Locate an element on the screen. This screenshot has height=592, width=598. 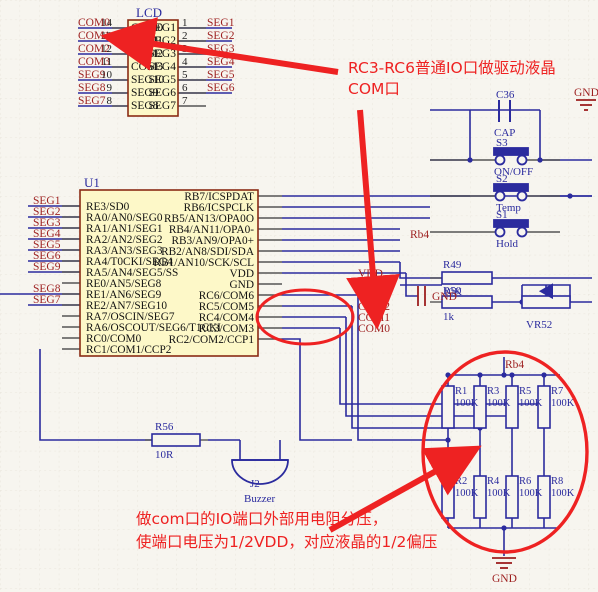
annotation-bottom-line2: 使端口电压为1/2VDD，对应液晶的1/2偏压 is located at coordinates (287, 542).